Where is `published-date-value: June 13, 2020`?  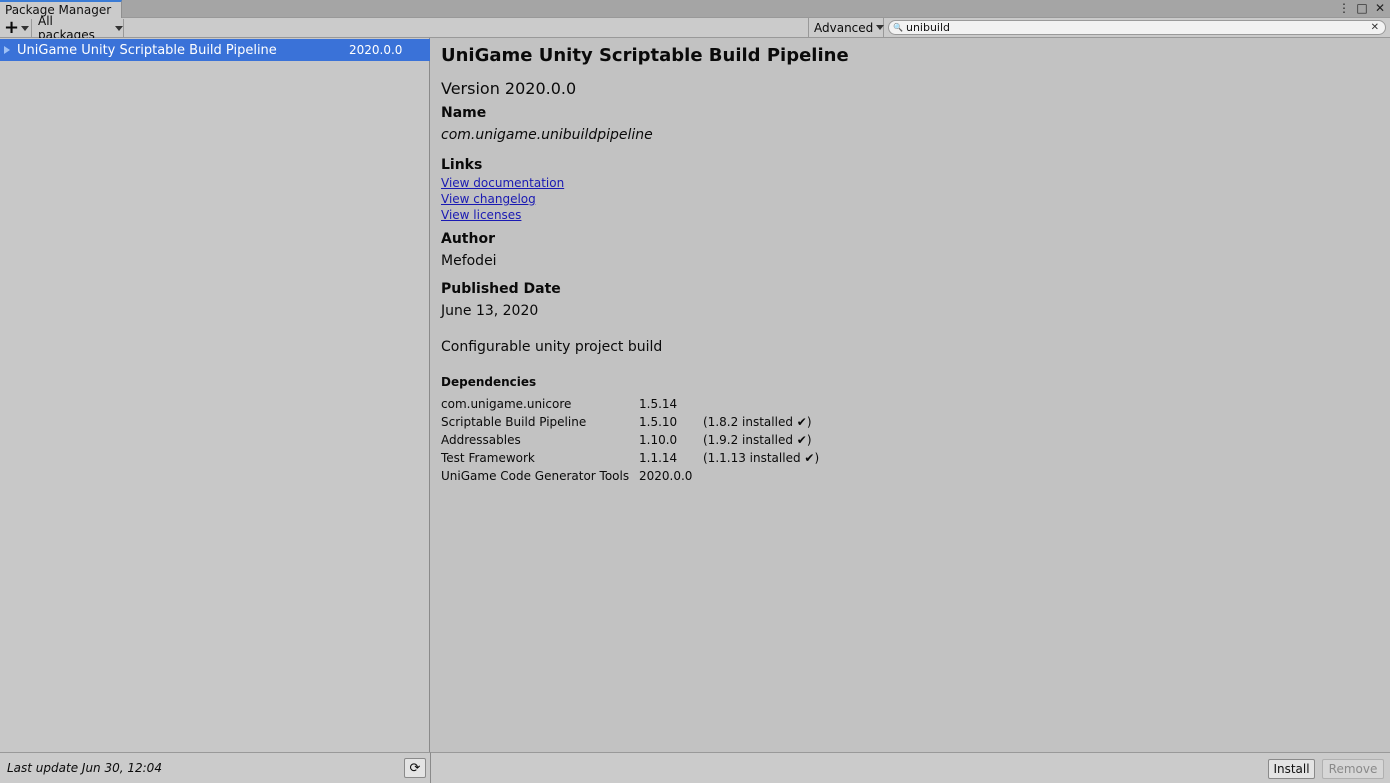 published-date-value: June 13, 2020 is located at coordinates (490, 311).